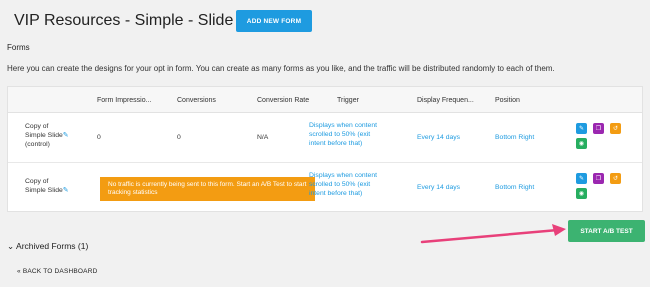  Describe the element at coordinates (507, 100) in the screenshot. I see `column-header-position: Position` at that location.